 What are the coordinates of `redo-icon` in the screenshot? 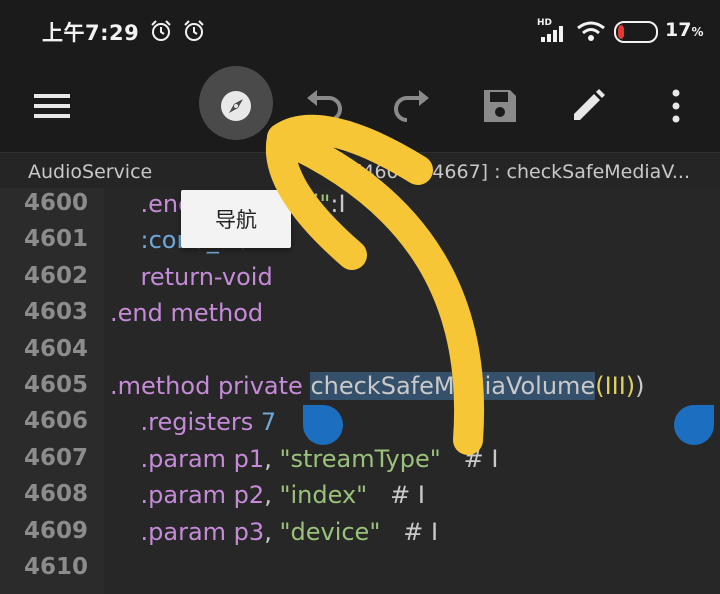 It's located at (411, 106).